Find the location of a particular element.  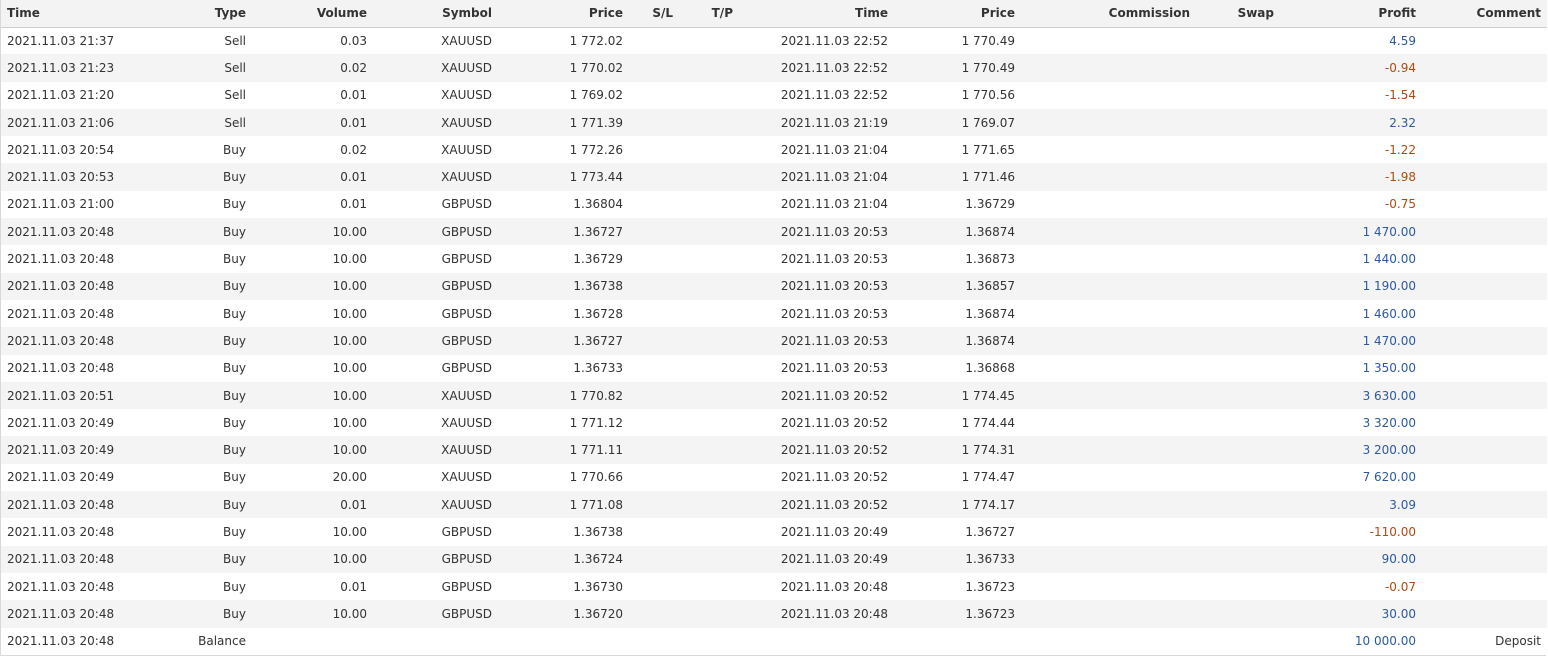

col-header-swap: Swap is located at coordinates (1238, 14).